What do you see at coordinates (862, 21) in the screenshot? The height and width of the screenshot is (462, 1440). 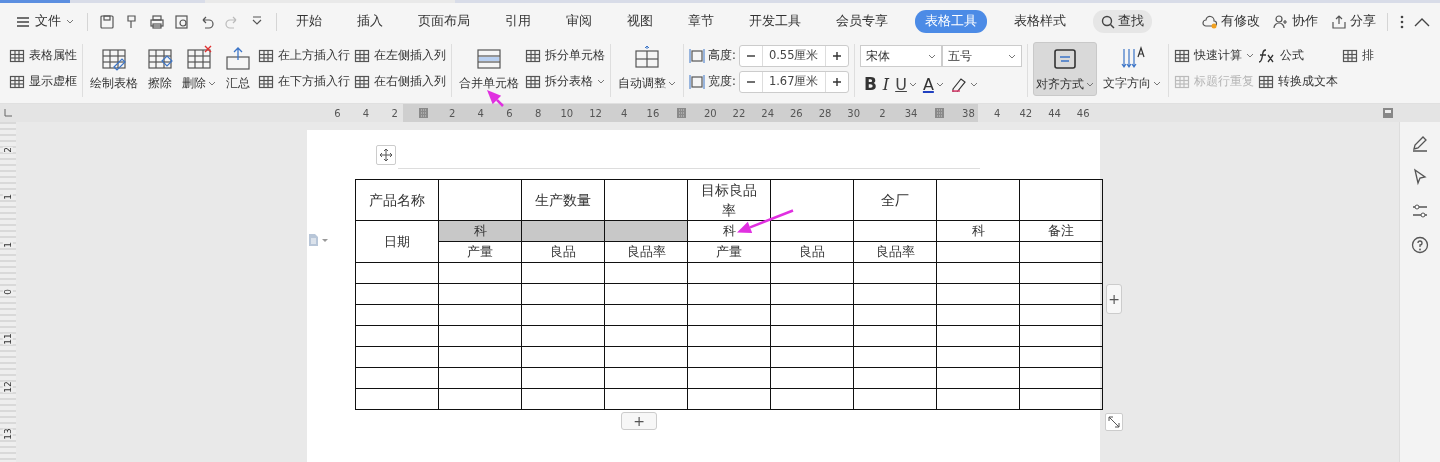 I see `ribbon-tab: 会员专享` at bounding box center [862, 21].